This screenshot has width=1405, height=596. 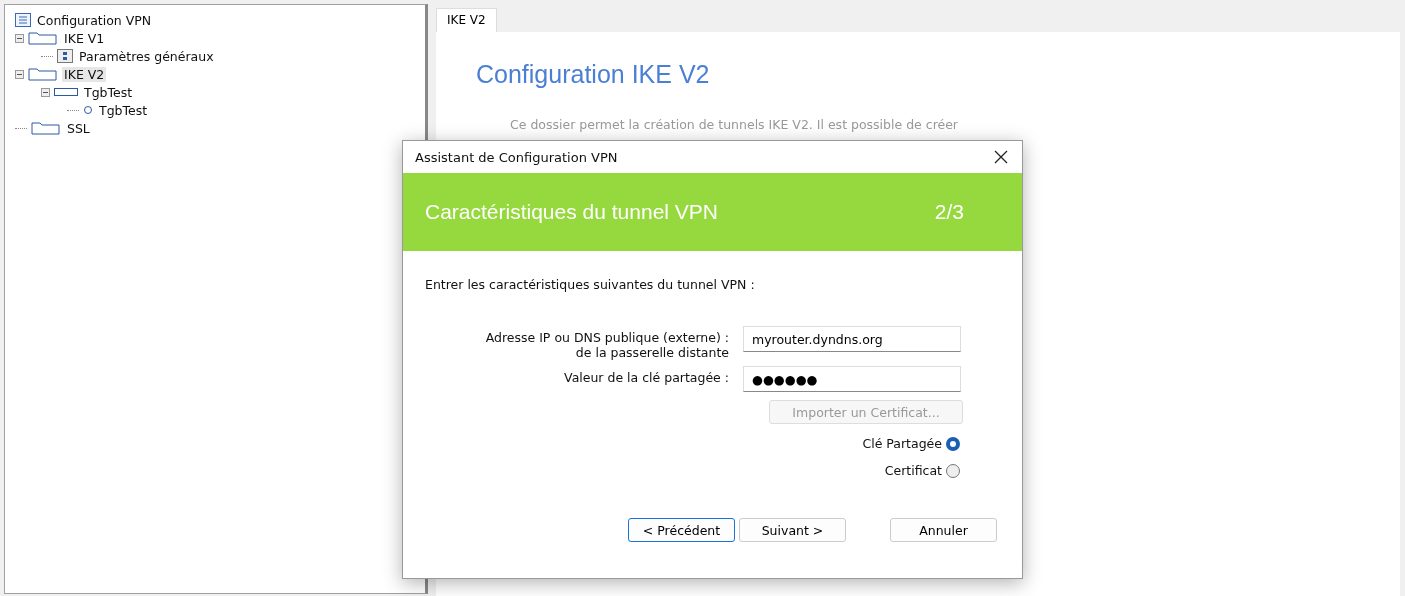 I want to click on close-button, so click(x=1001, y=157).